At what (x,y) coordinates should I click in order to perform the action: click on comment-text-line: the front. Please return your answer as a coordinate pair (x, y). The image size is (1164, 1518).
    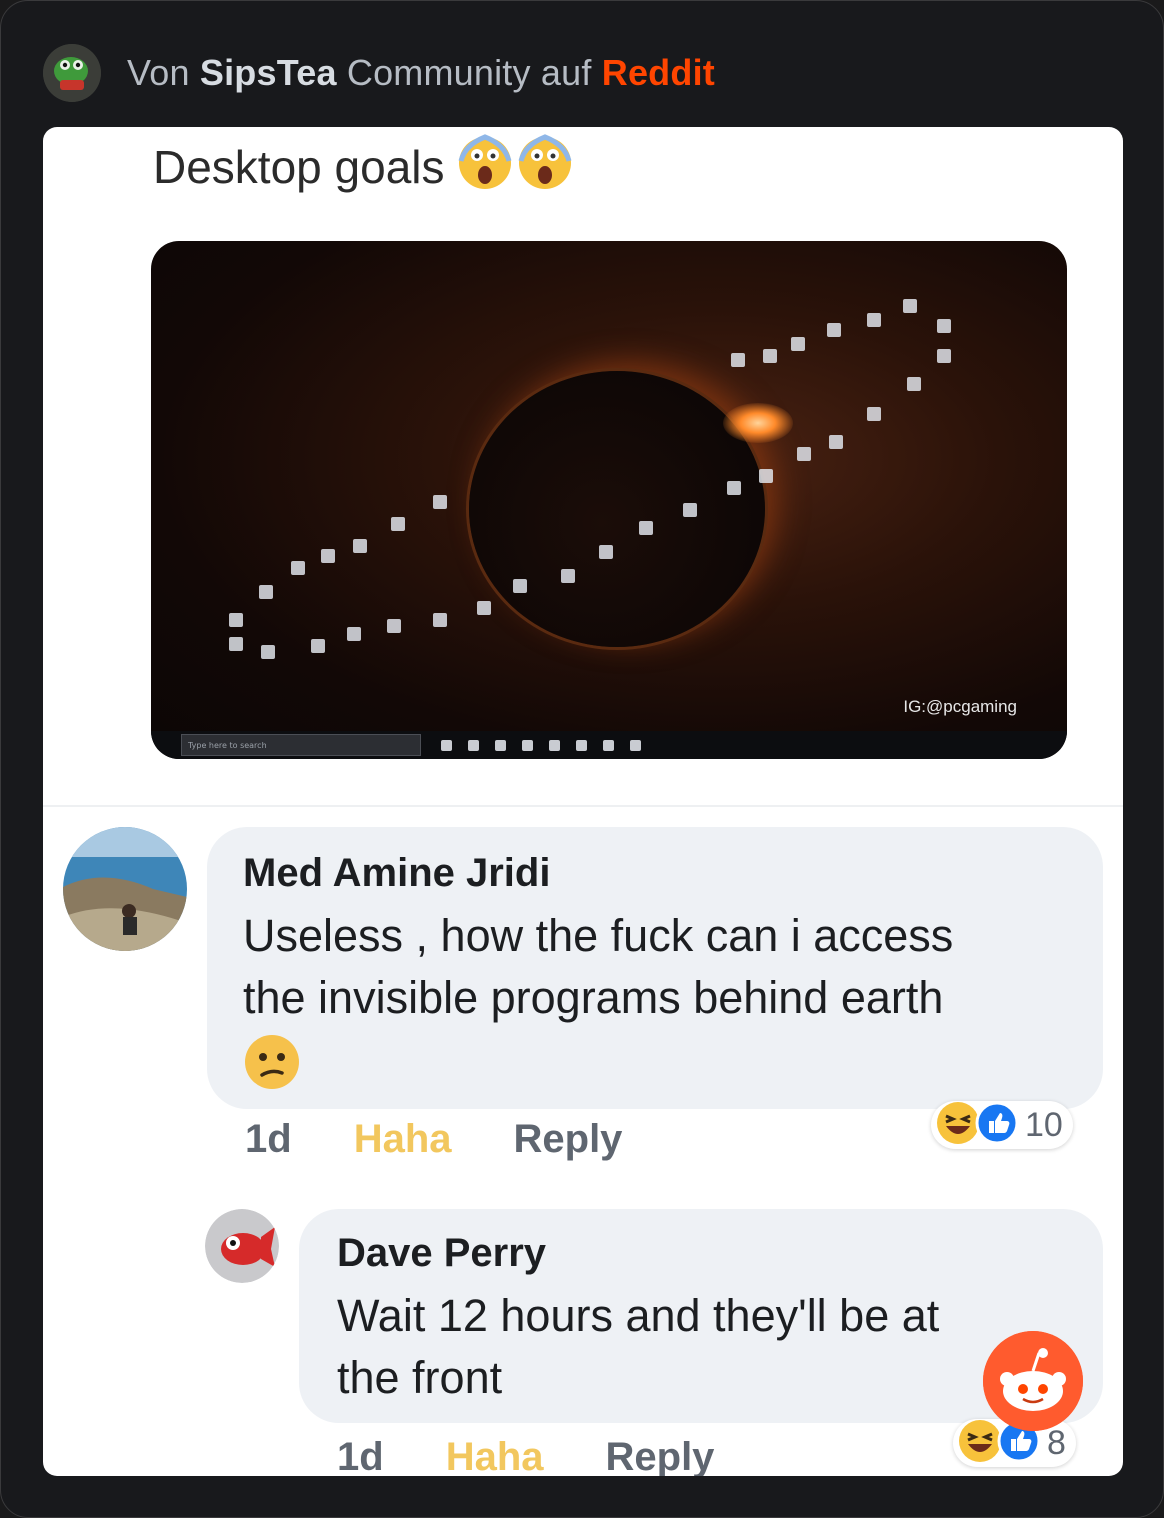
    Looking at the image, I should click on (420, 1377).